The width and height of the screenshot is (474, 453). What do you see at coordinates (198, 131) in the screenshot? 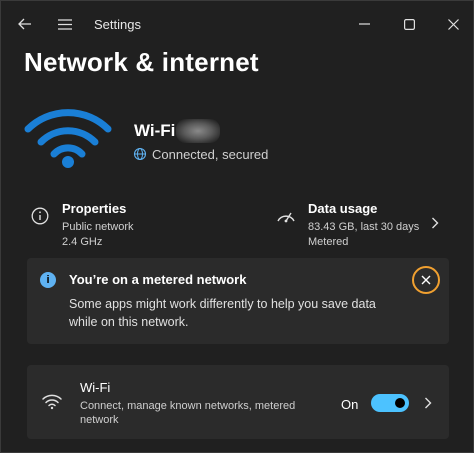
I see `redacted-ssid` at bounding box center [198, 131].